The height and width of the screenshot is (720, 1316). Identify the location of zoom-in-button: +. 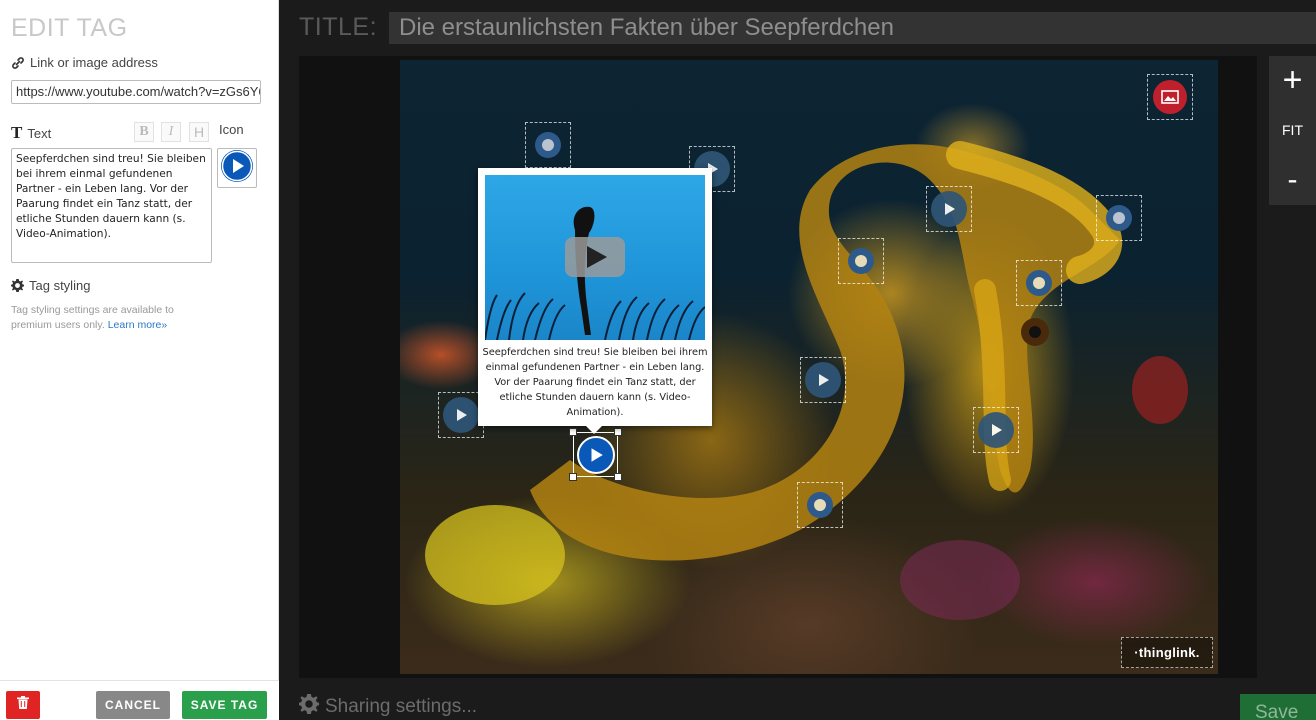
(1292, 80).